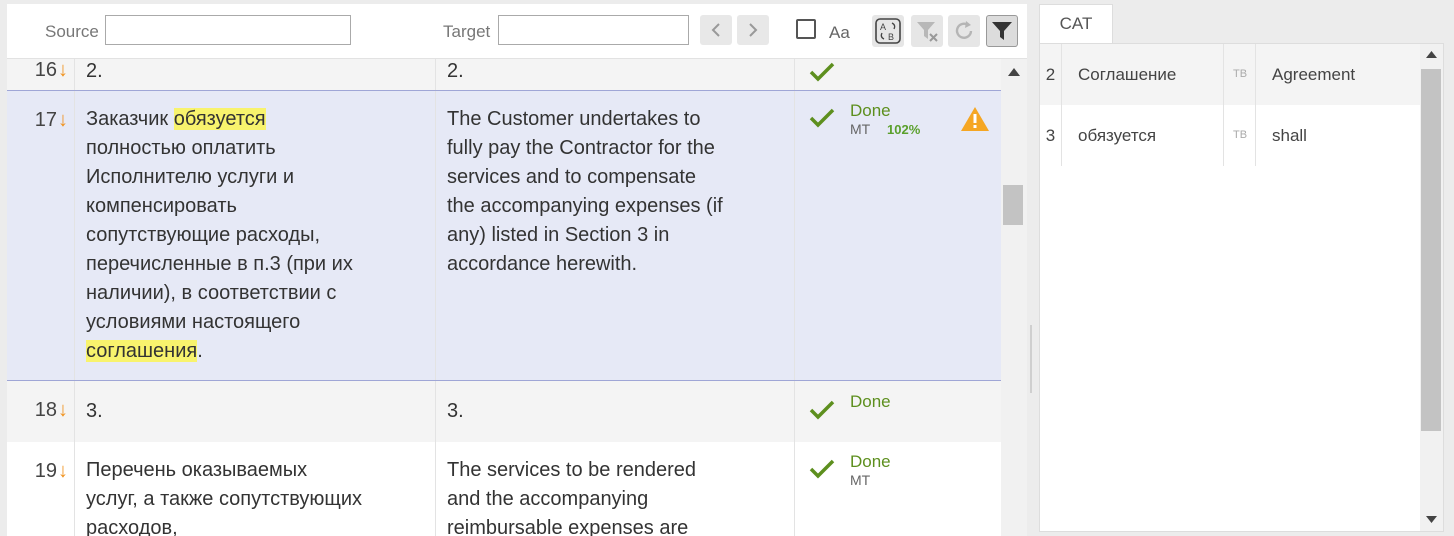 Image resolution: width=1454 pixels, height=536 pixels. I want to click on source-filter-input, so click(228, 30).